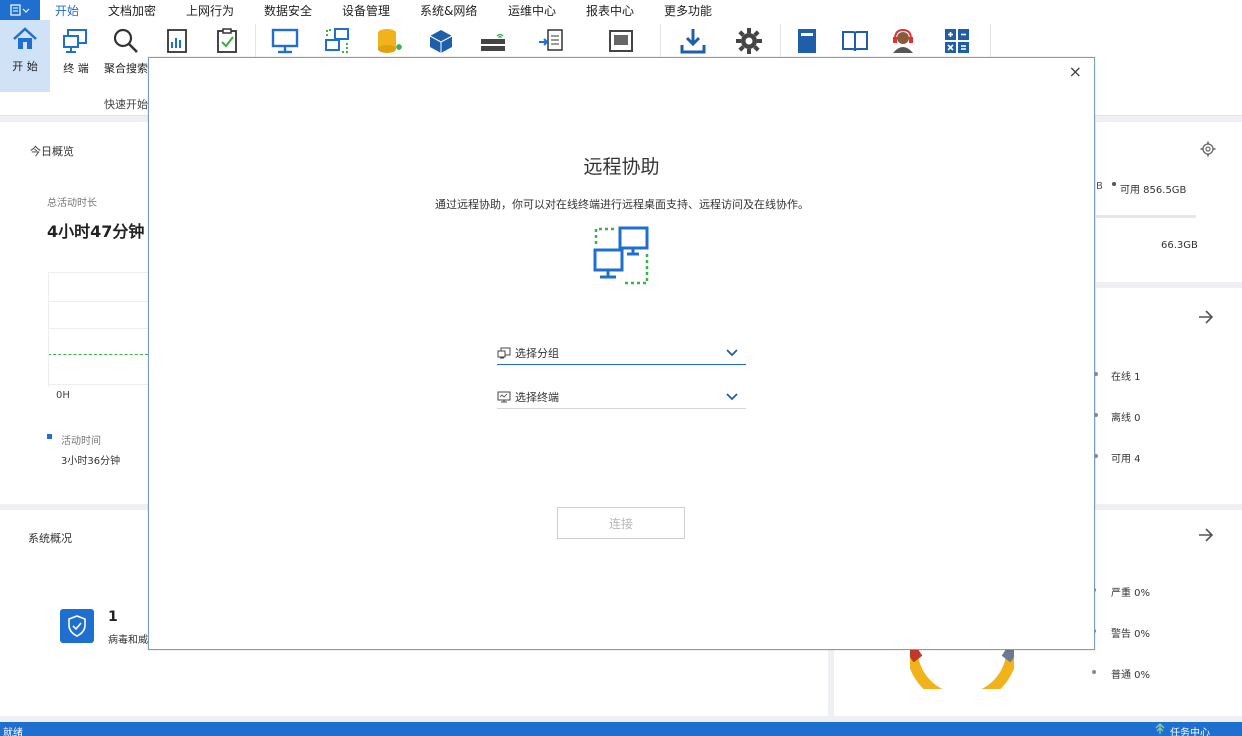 This screenshot has height=736, width=1242. Describe the element at coordinates (1168, 396) in the screenshot. I see `terminals-card: 在线 1 离线 0 可用 4` at that location.